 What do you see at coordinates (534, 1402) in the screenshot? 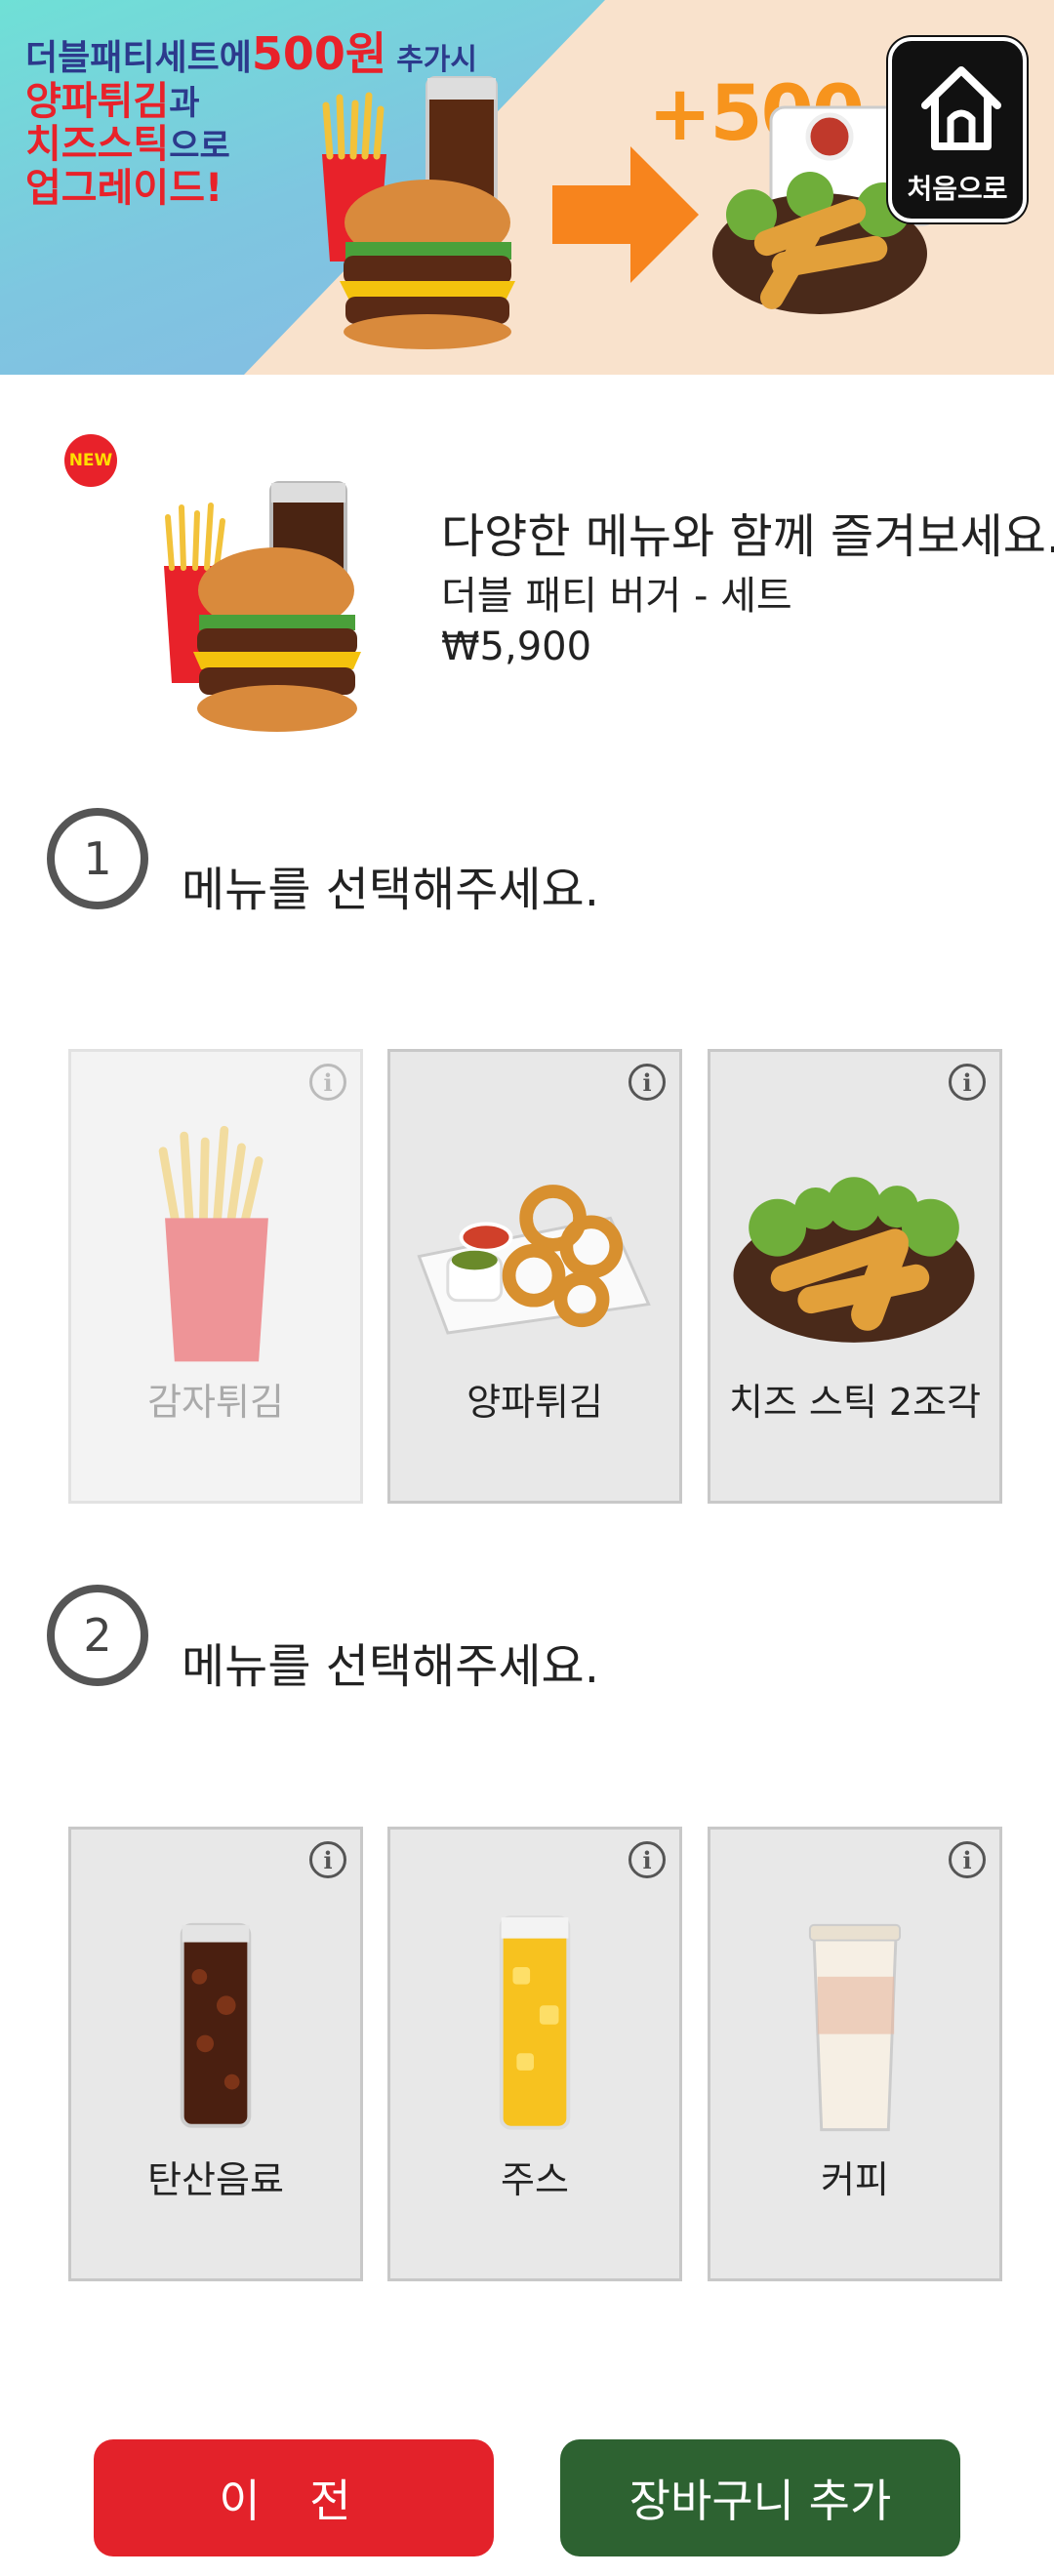
I see `option-label: 양파튀김` at bounding box center [534, 1402].